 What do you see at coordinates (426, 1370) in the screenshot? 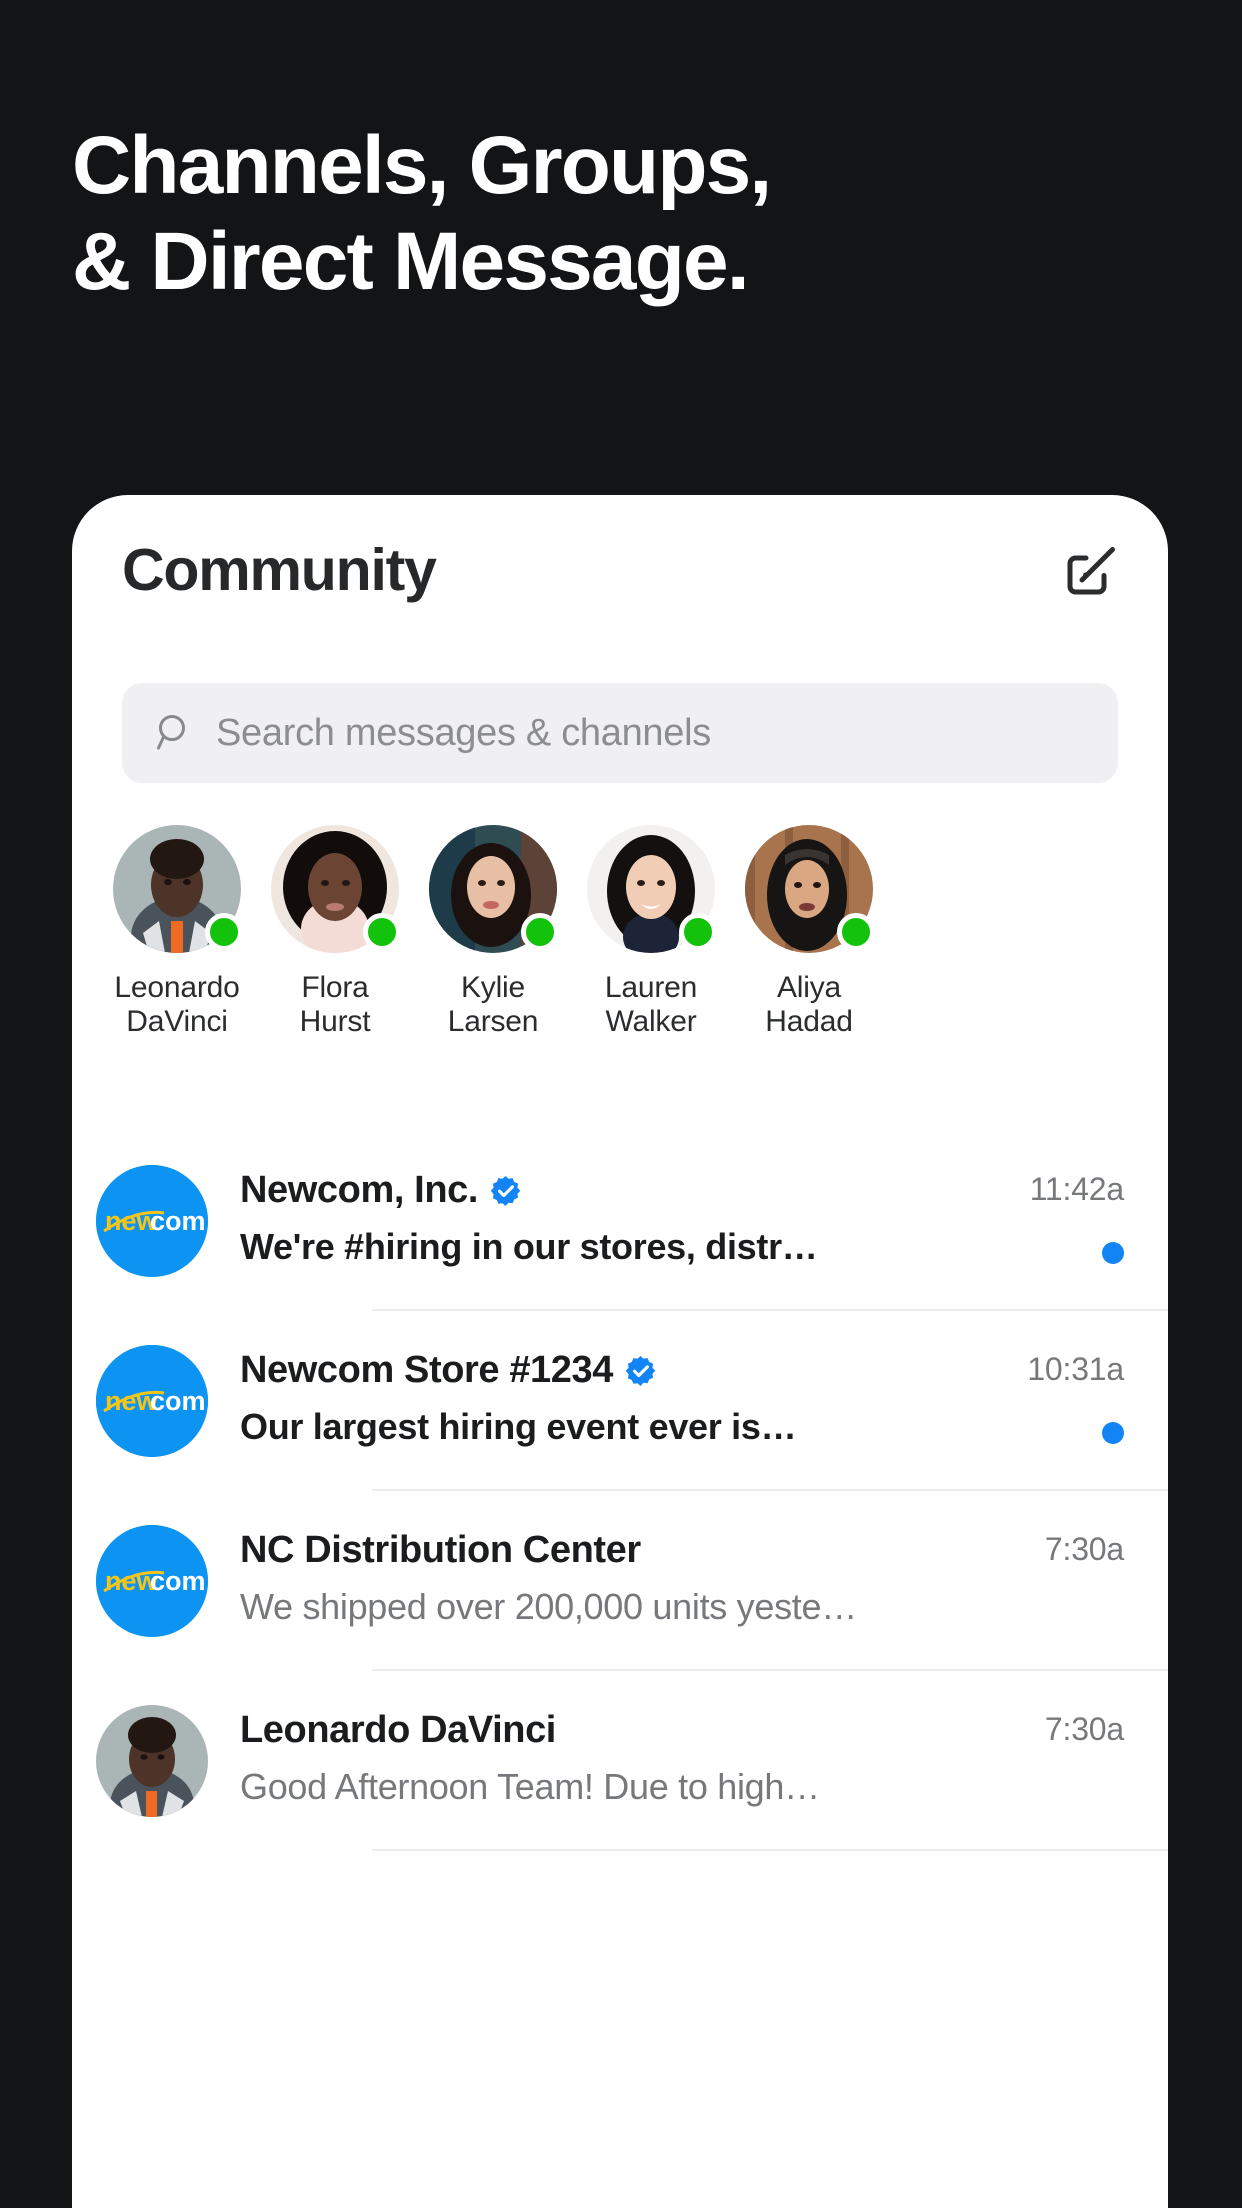
I see `conversation-name: Newcom Store #1234` at bounding box center [426, 1370].